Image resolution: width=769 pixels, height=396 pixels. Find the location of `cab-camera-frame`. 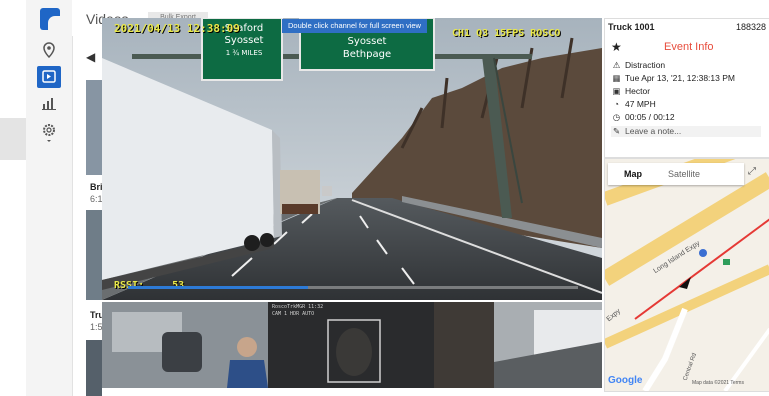

cab-camera-frame is located at coordinates (185, 345).